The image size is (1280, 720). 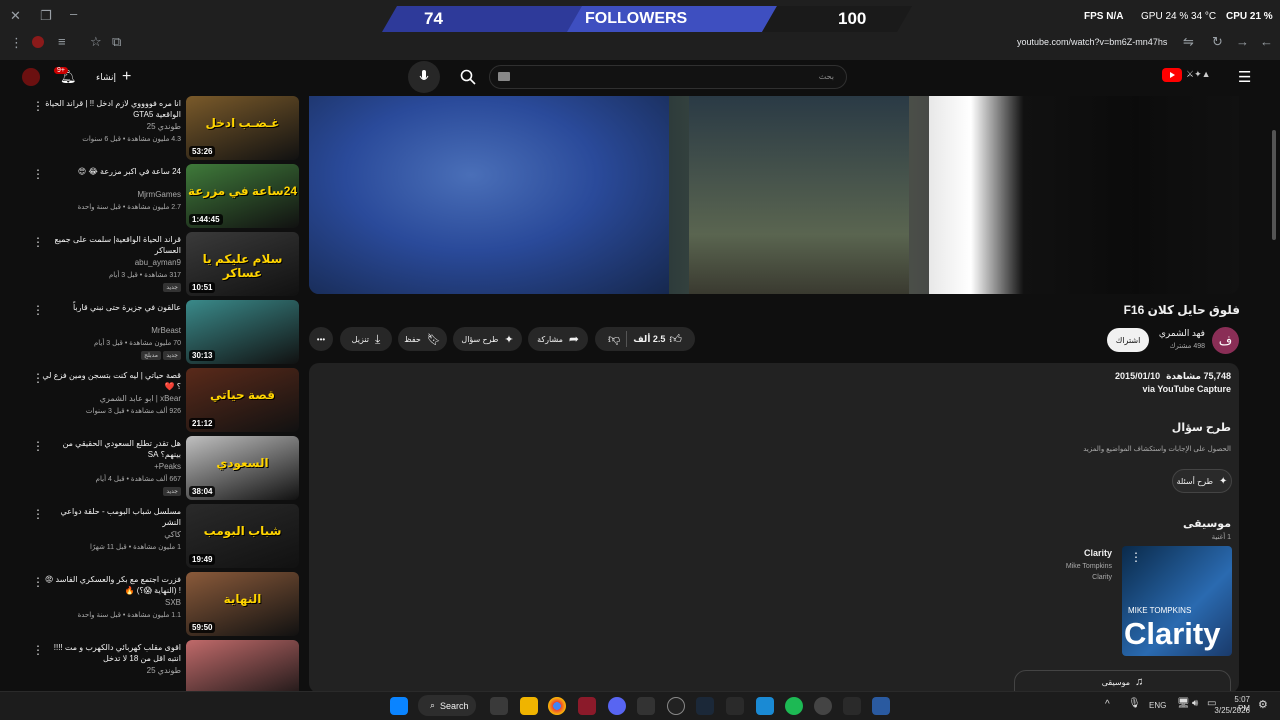 I want to click on recommendation-channel: كاكي, so click(x=111, y=534).